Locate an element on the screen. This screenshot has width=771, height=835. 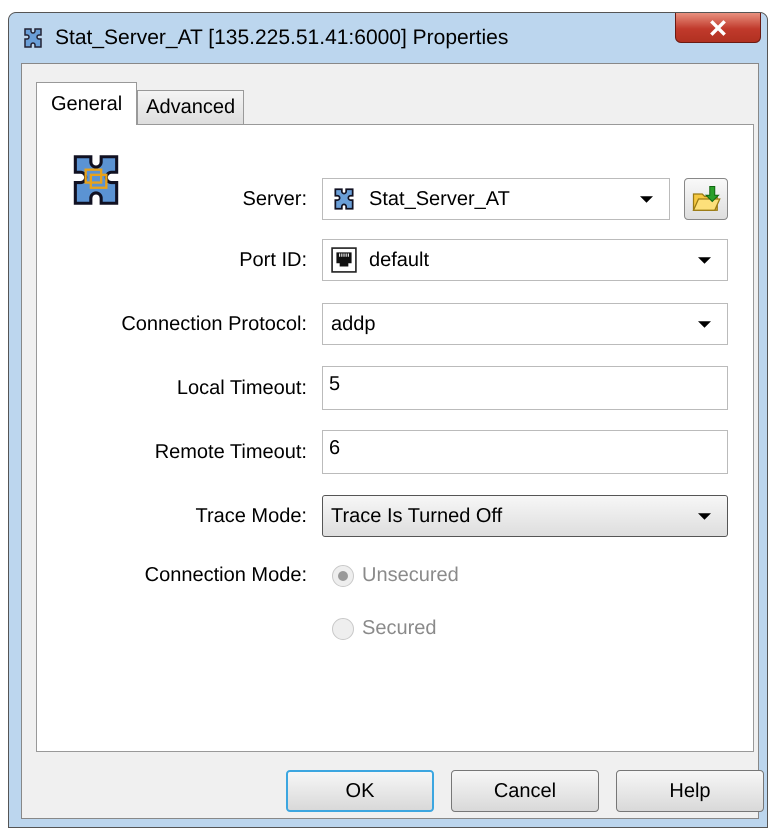
field-label: Trace Mode: is located at coordinates (250, 516).